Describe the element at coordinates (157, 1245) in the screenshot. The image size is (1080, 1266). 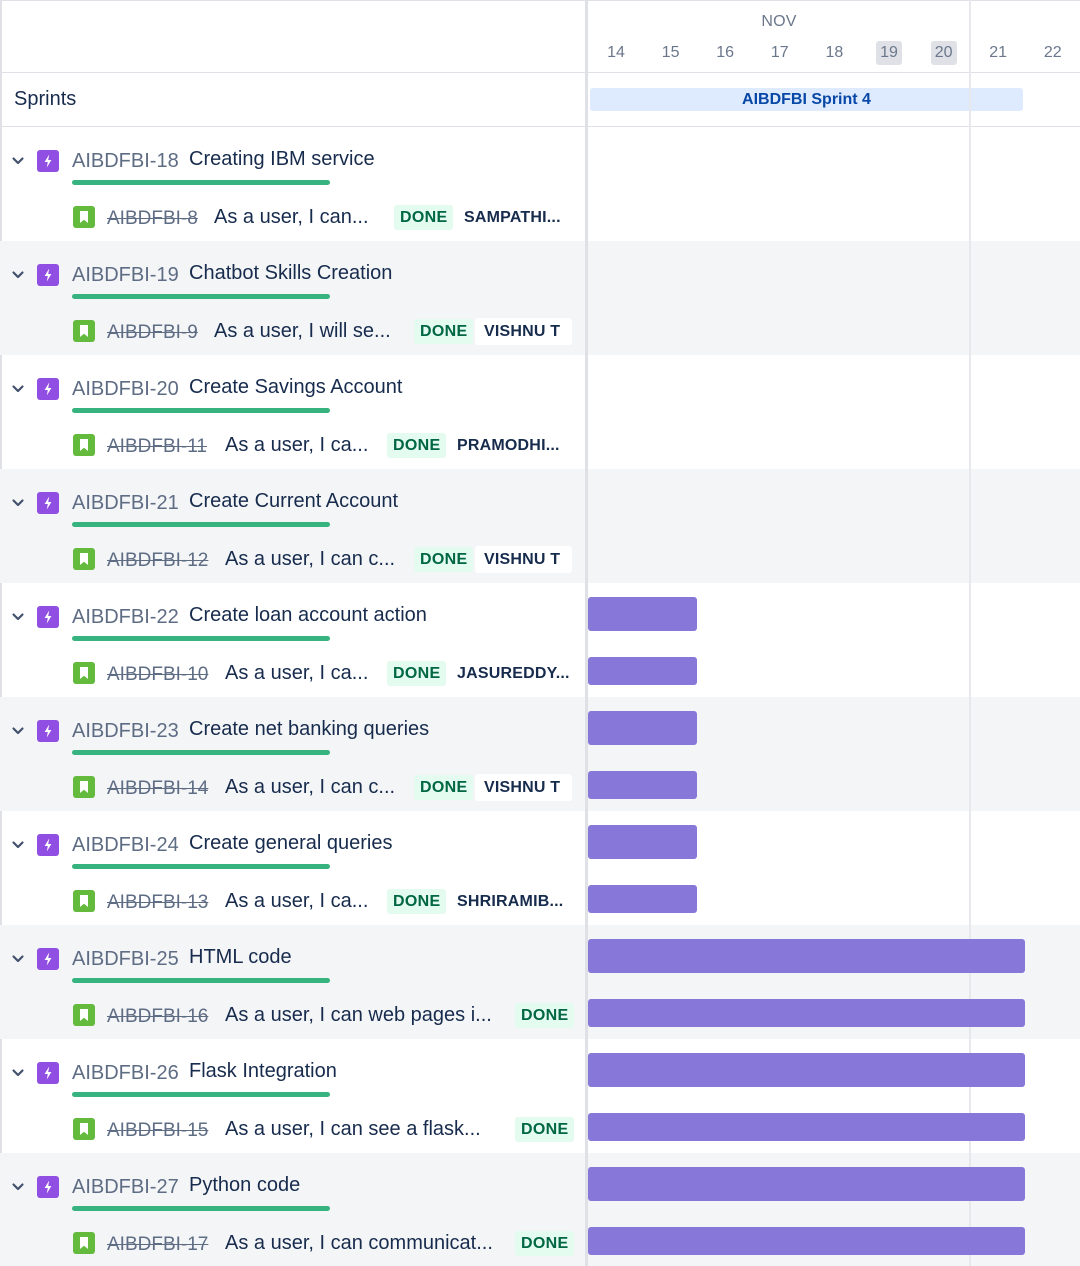
I see `story-key: AIBDFBI-17` at that location.